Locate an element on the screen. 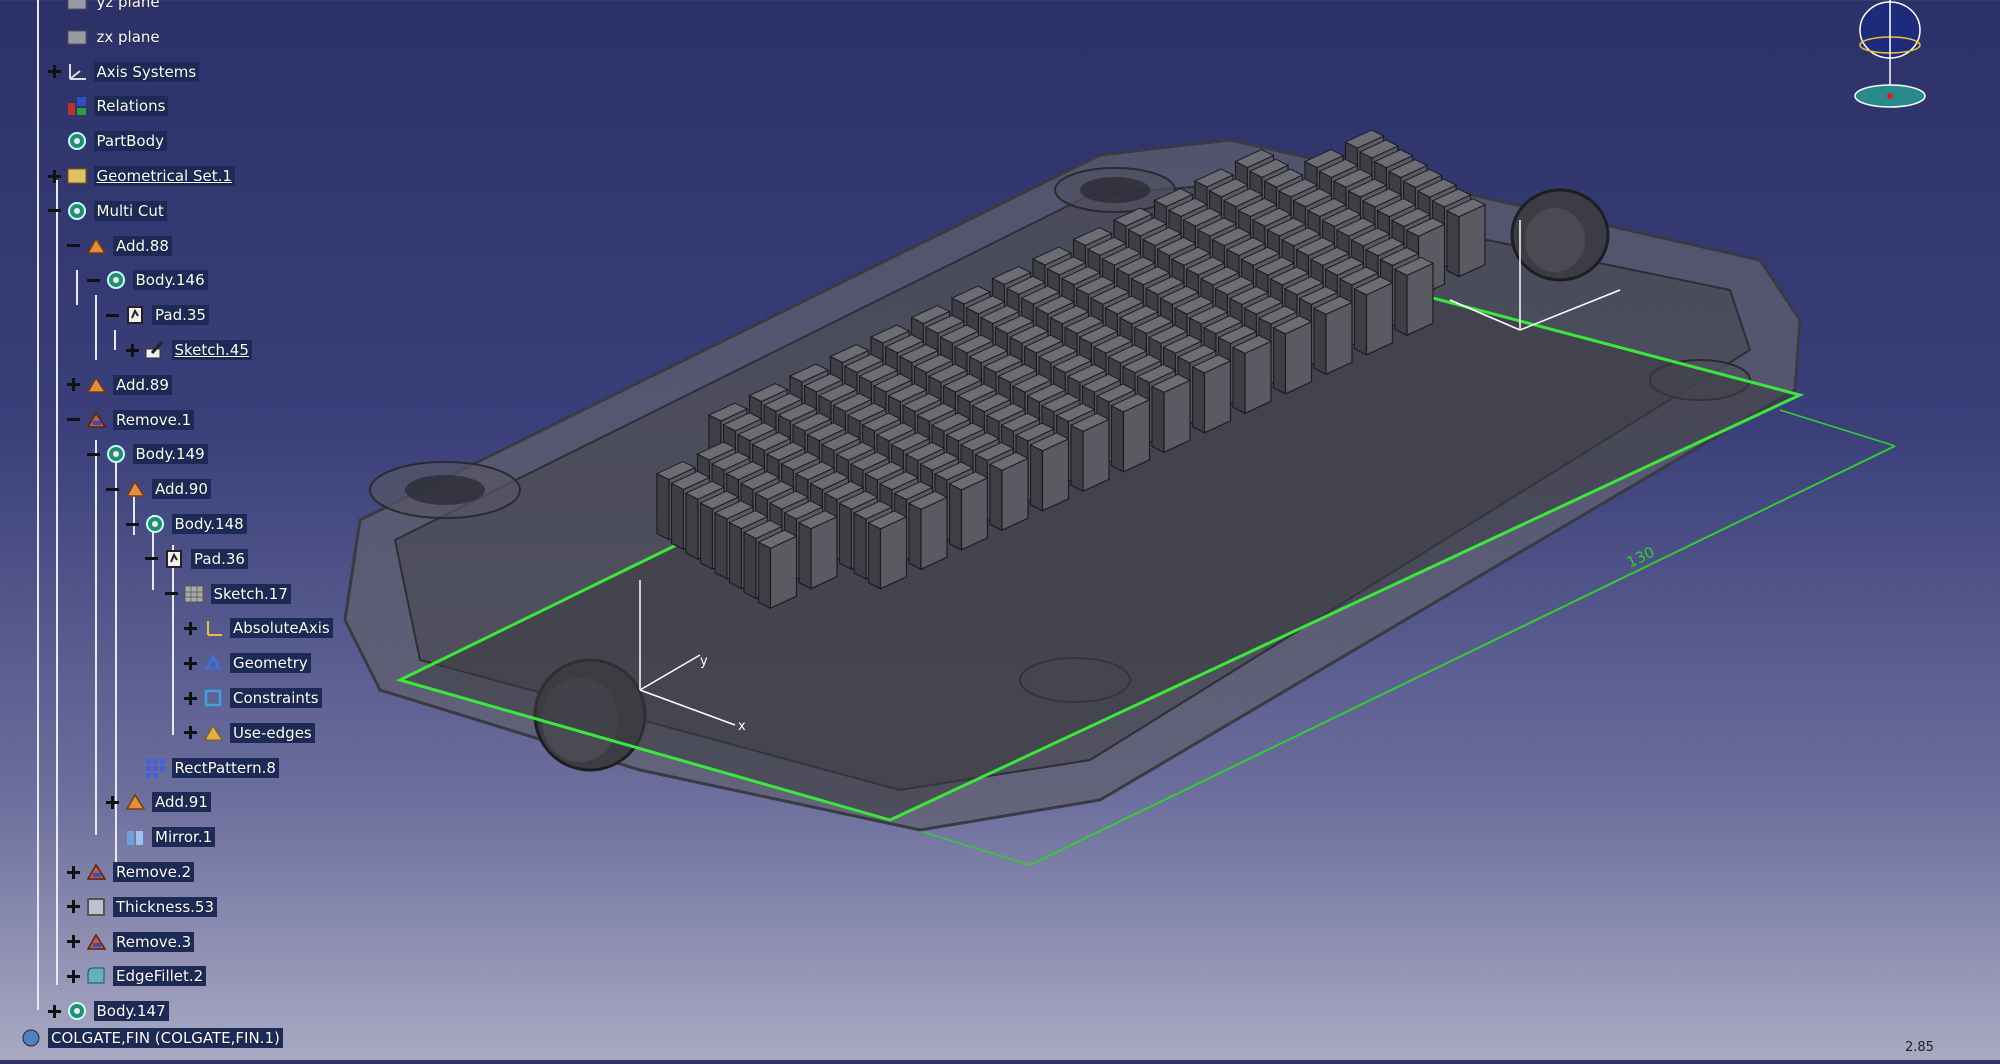  sketch-grid-icon is located at coordinates (194, 594).